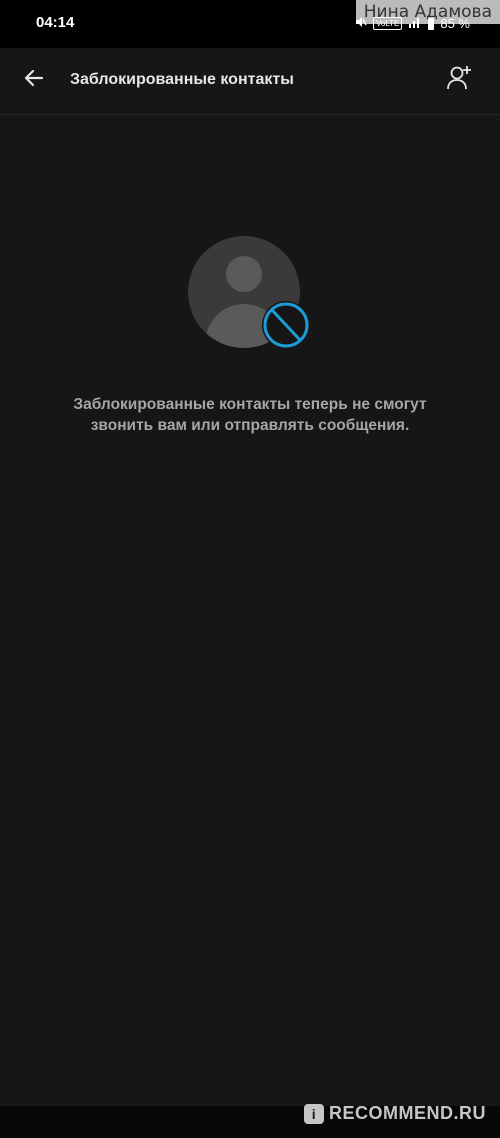 Image resolution: width=500 pixels, height=1138 pixels. What do you see at coordinates (182, 79) in the screenshot?
I see `page-title: Заблокированные контакты` at bounding box center [182, 79].